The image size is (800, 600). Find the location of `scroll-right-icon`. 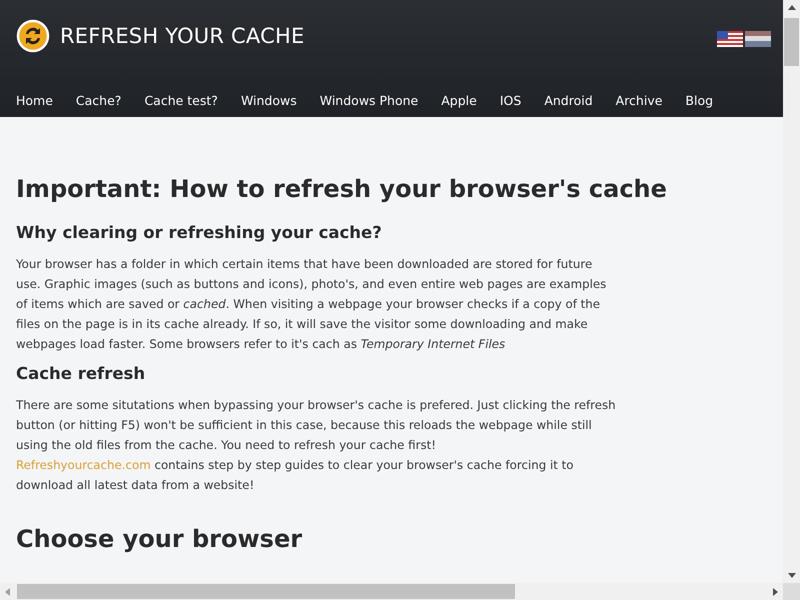

scroll-right-icon is located at coordinates (775, 592).